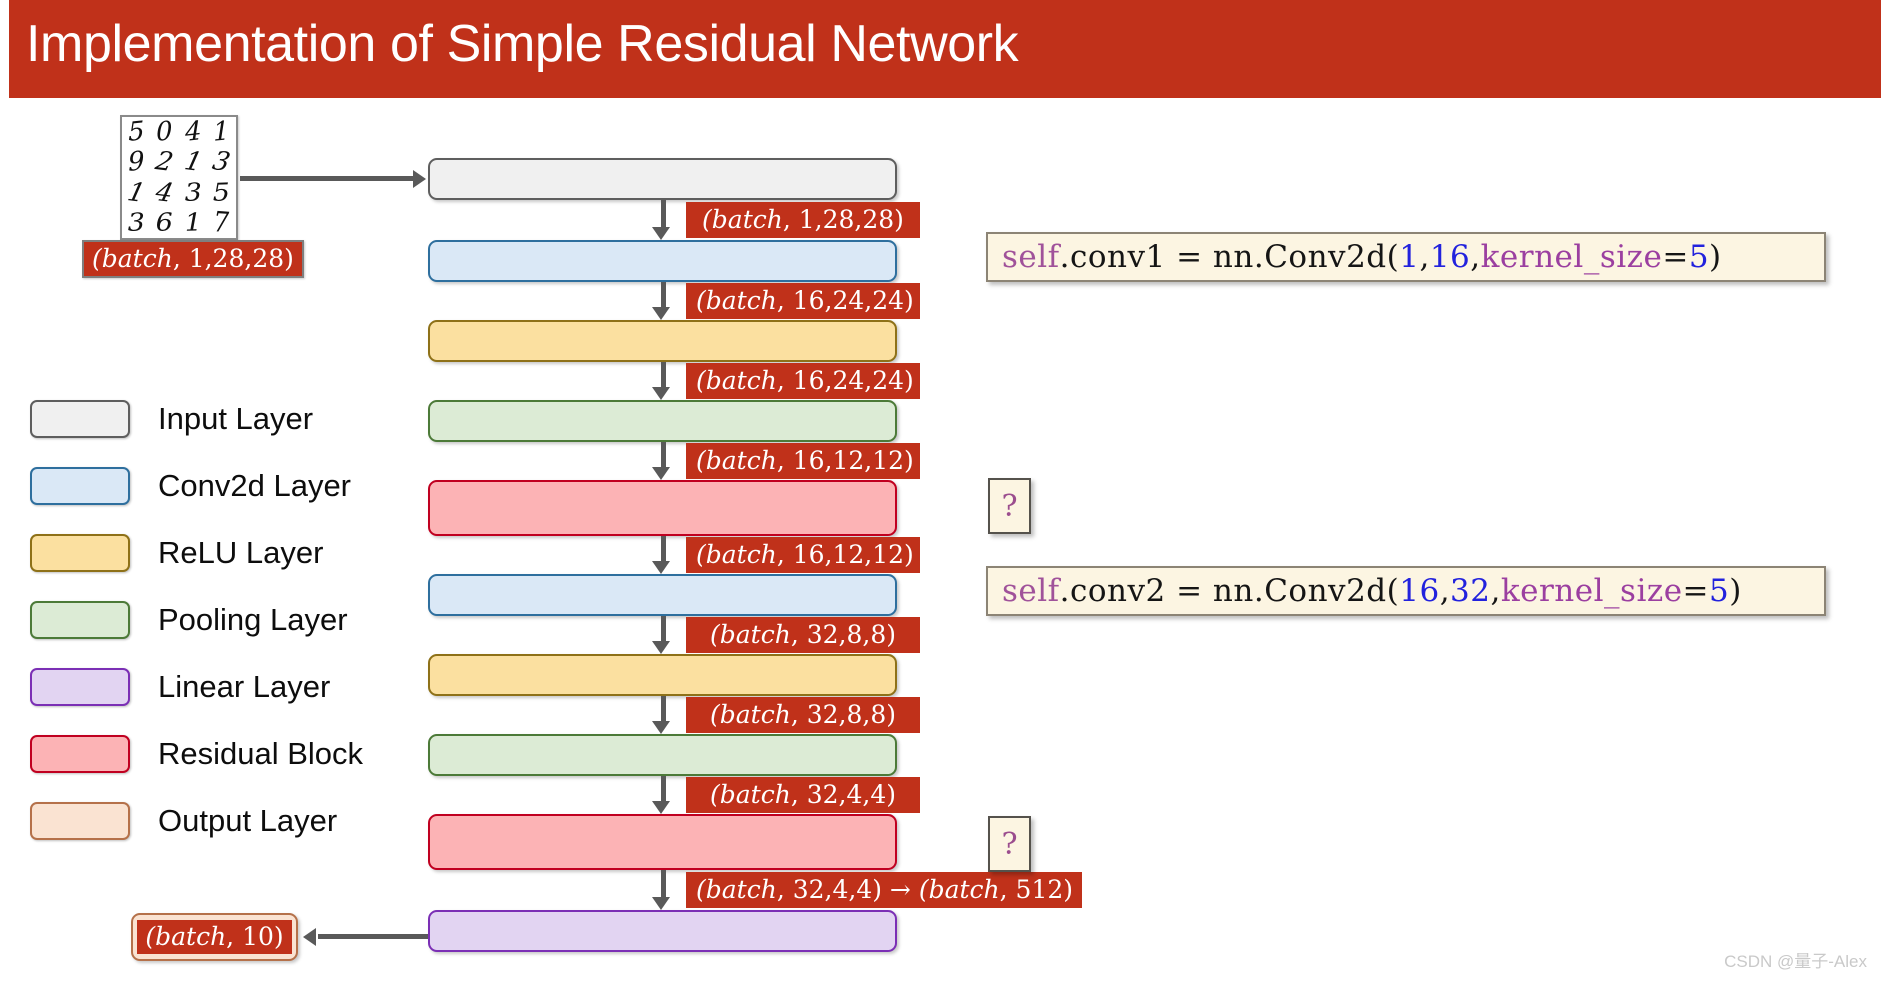 The height and width of the screenshot is (981, 1881). Describe the element at coordinates (1475, 257) in the screenshot. I see `code-token-sep2-1: ,` at that location.